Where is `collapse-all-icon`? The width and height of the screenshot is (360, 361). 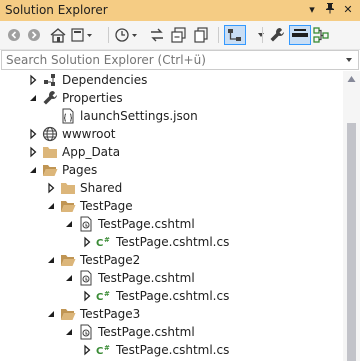
collapse-all-icon is located at coordinates (178, 35).